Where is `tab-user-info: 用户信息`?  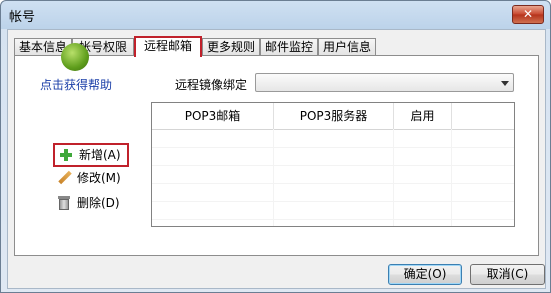 tab-user-info: 用户信息 is located at coordinates (347, 46).